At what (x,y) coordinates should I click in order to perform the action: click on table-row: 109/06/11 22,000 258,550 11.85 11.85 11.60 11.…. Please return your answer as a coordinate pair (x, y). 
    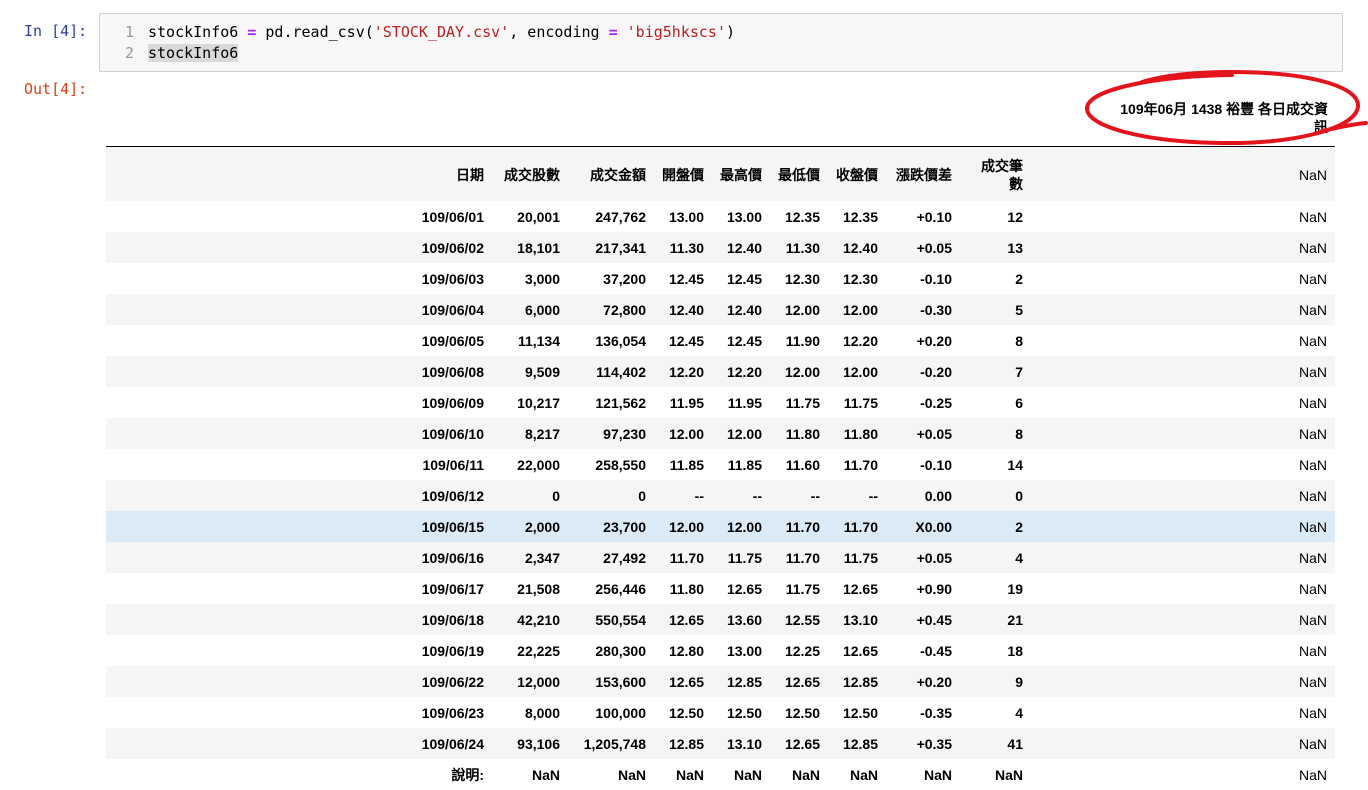
    Looking at the image, I should click on (720, 464).